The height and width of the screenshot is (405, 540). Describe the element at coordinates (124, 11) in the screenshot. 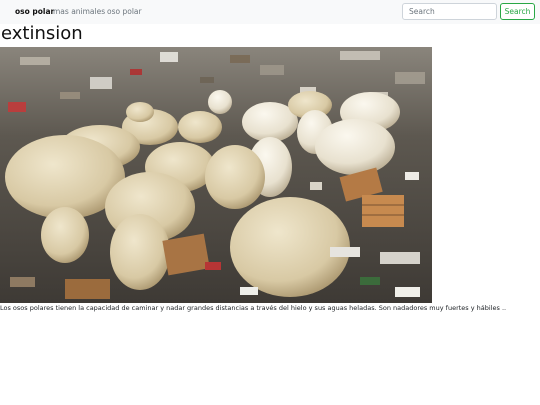

I see `nav-link-oso-polar: oso polar` at that location.